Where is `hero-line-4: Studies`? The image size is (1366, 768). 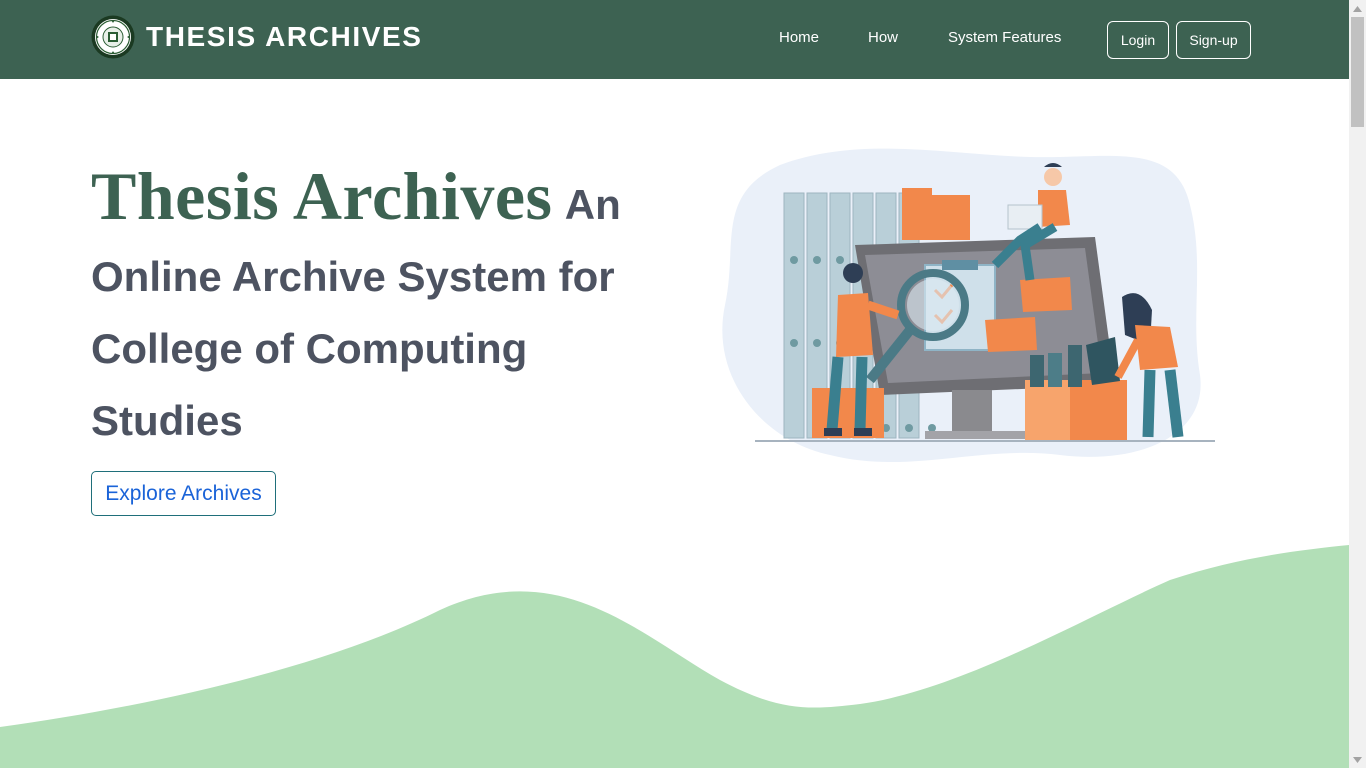
hero-line-4: Studies is located at coordinates (167, 420).